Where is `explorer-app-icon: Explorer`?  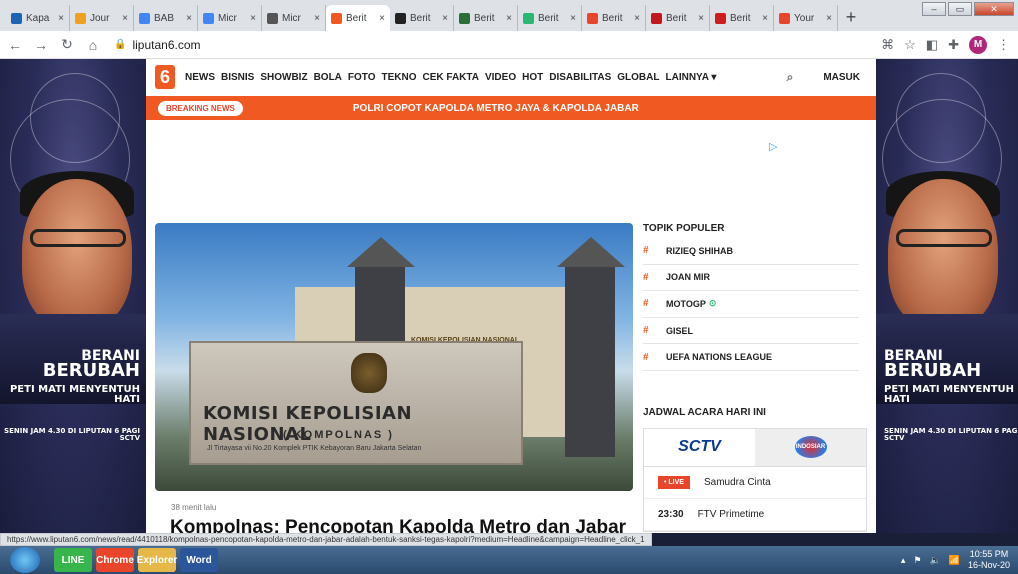 explorer-app-icon: Explorer is located at coordinates (157, 560).